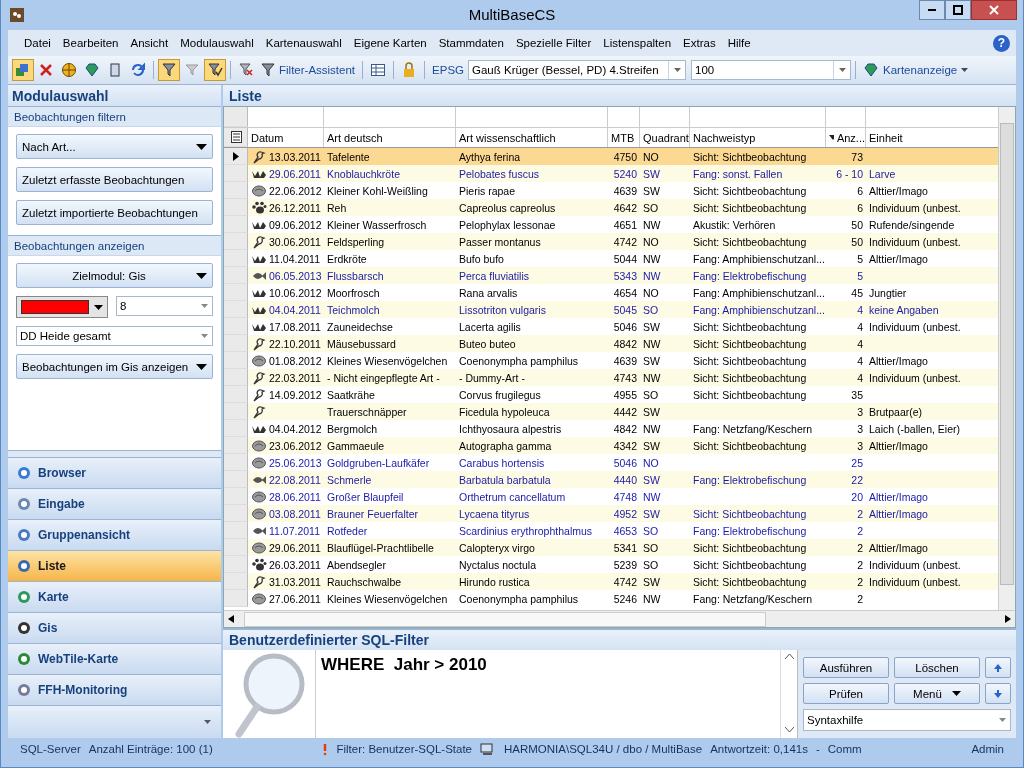  I want to click on table-row: 22.08.2011 Schmerle Barbatula barbatula 4440 SW Fang: Elektrobefischung 22, so click(611, 479).